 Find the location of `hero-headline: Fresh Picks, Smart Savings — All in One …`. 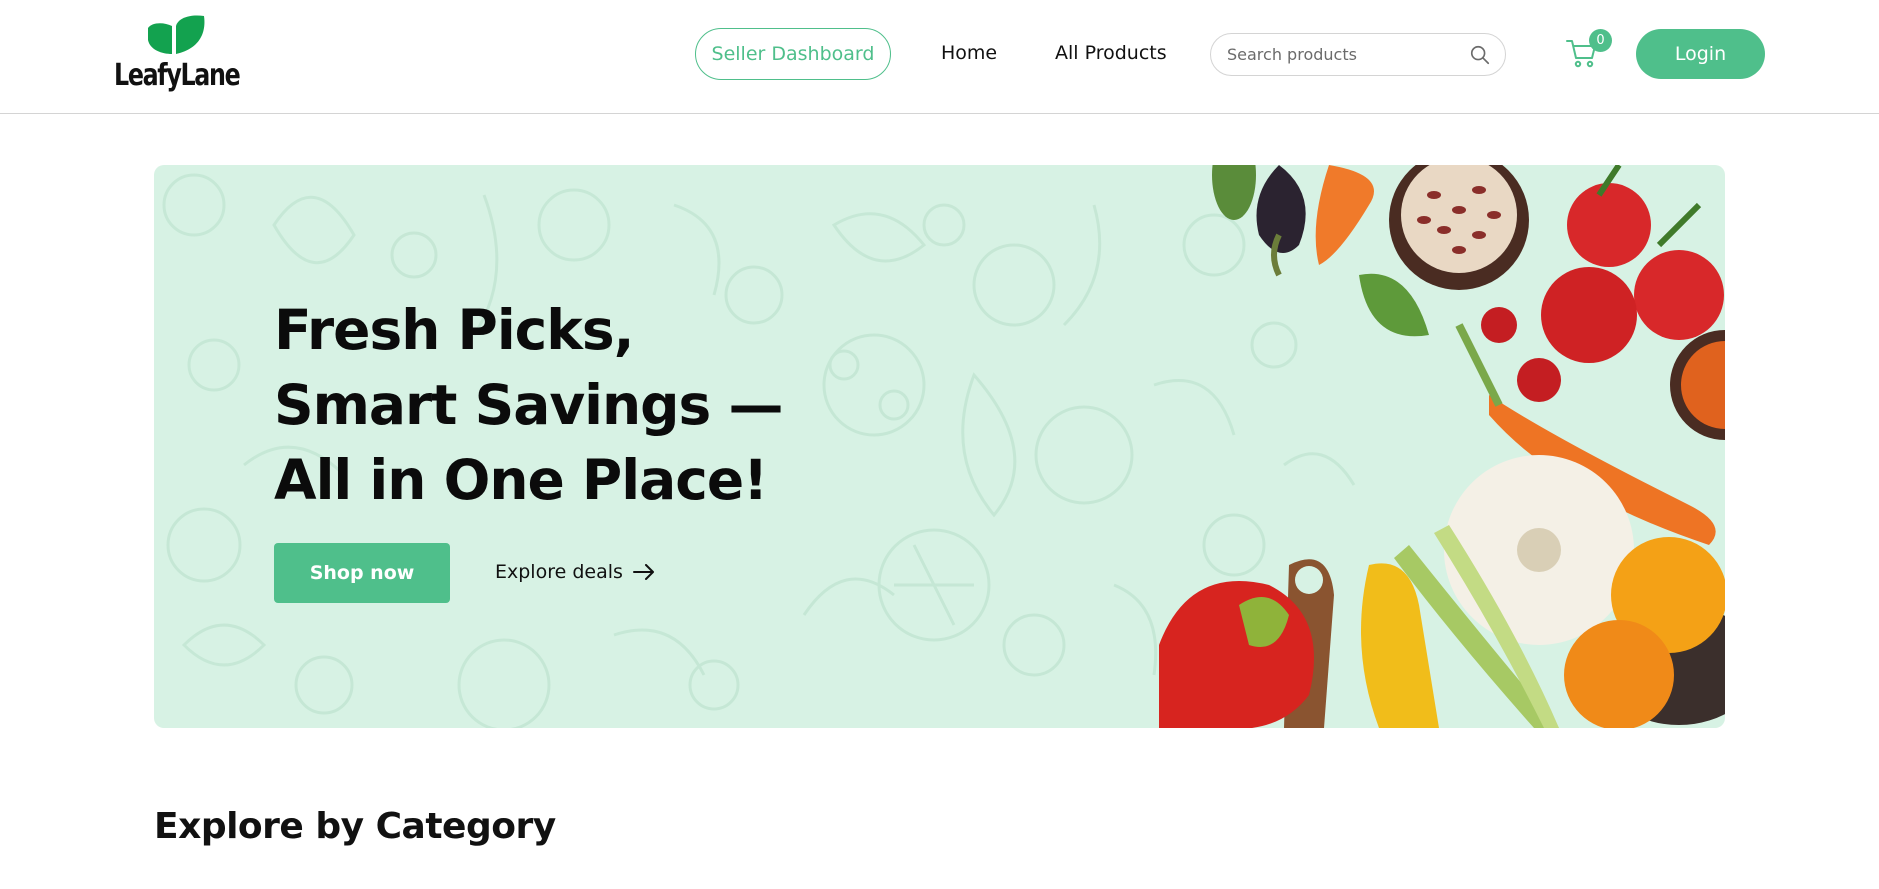

hero-headline: Fresh Picks, Smart Savings — All in One … is located at coordinates (528, 405).